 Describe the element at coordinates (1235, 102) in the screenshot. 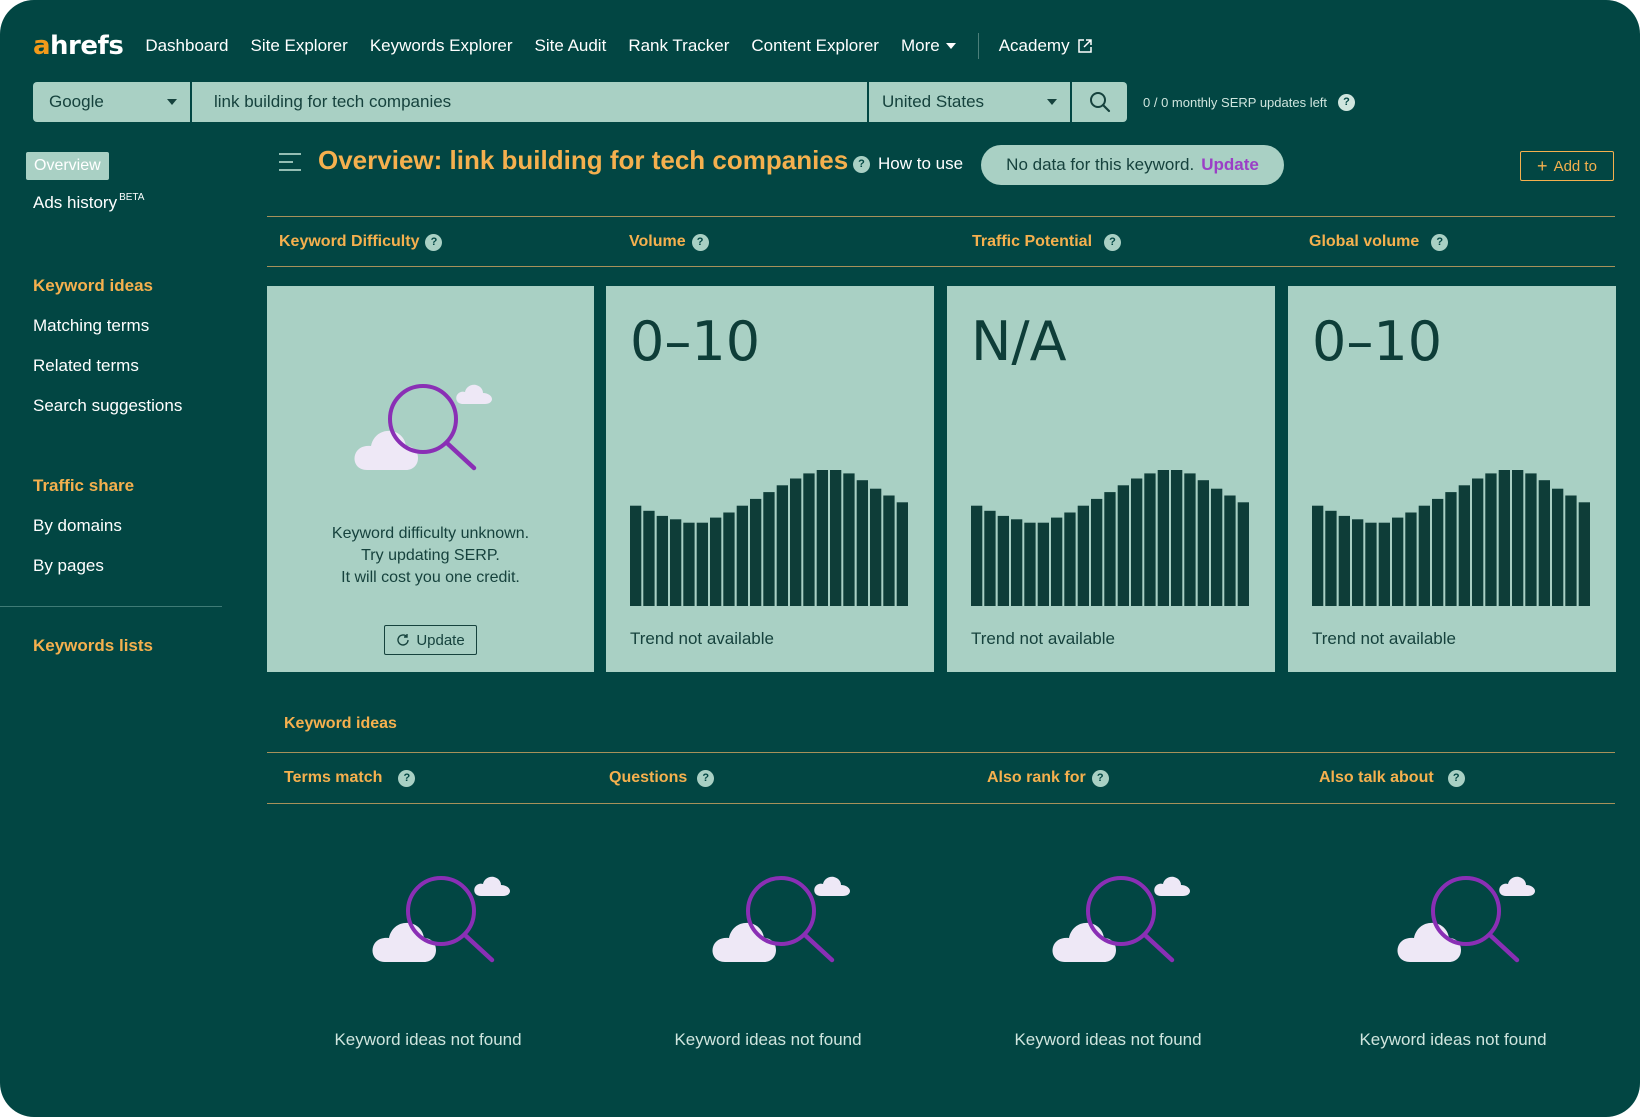

I see `serp-updates-text: 0 / 0 monthly SERP updates left` at that location.